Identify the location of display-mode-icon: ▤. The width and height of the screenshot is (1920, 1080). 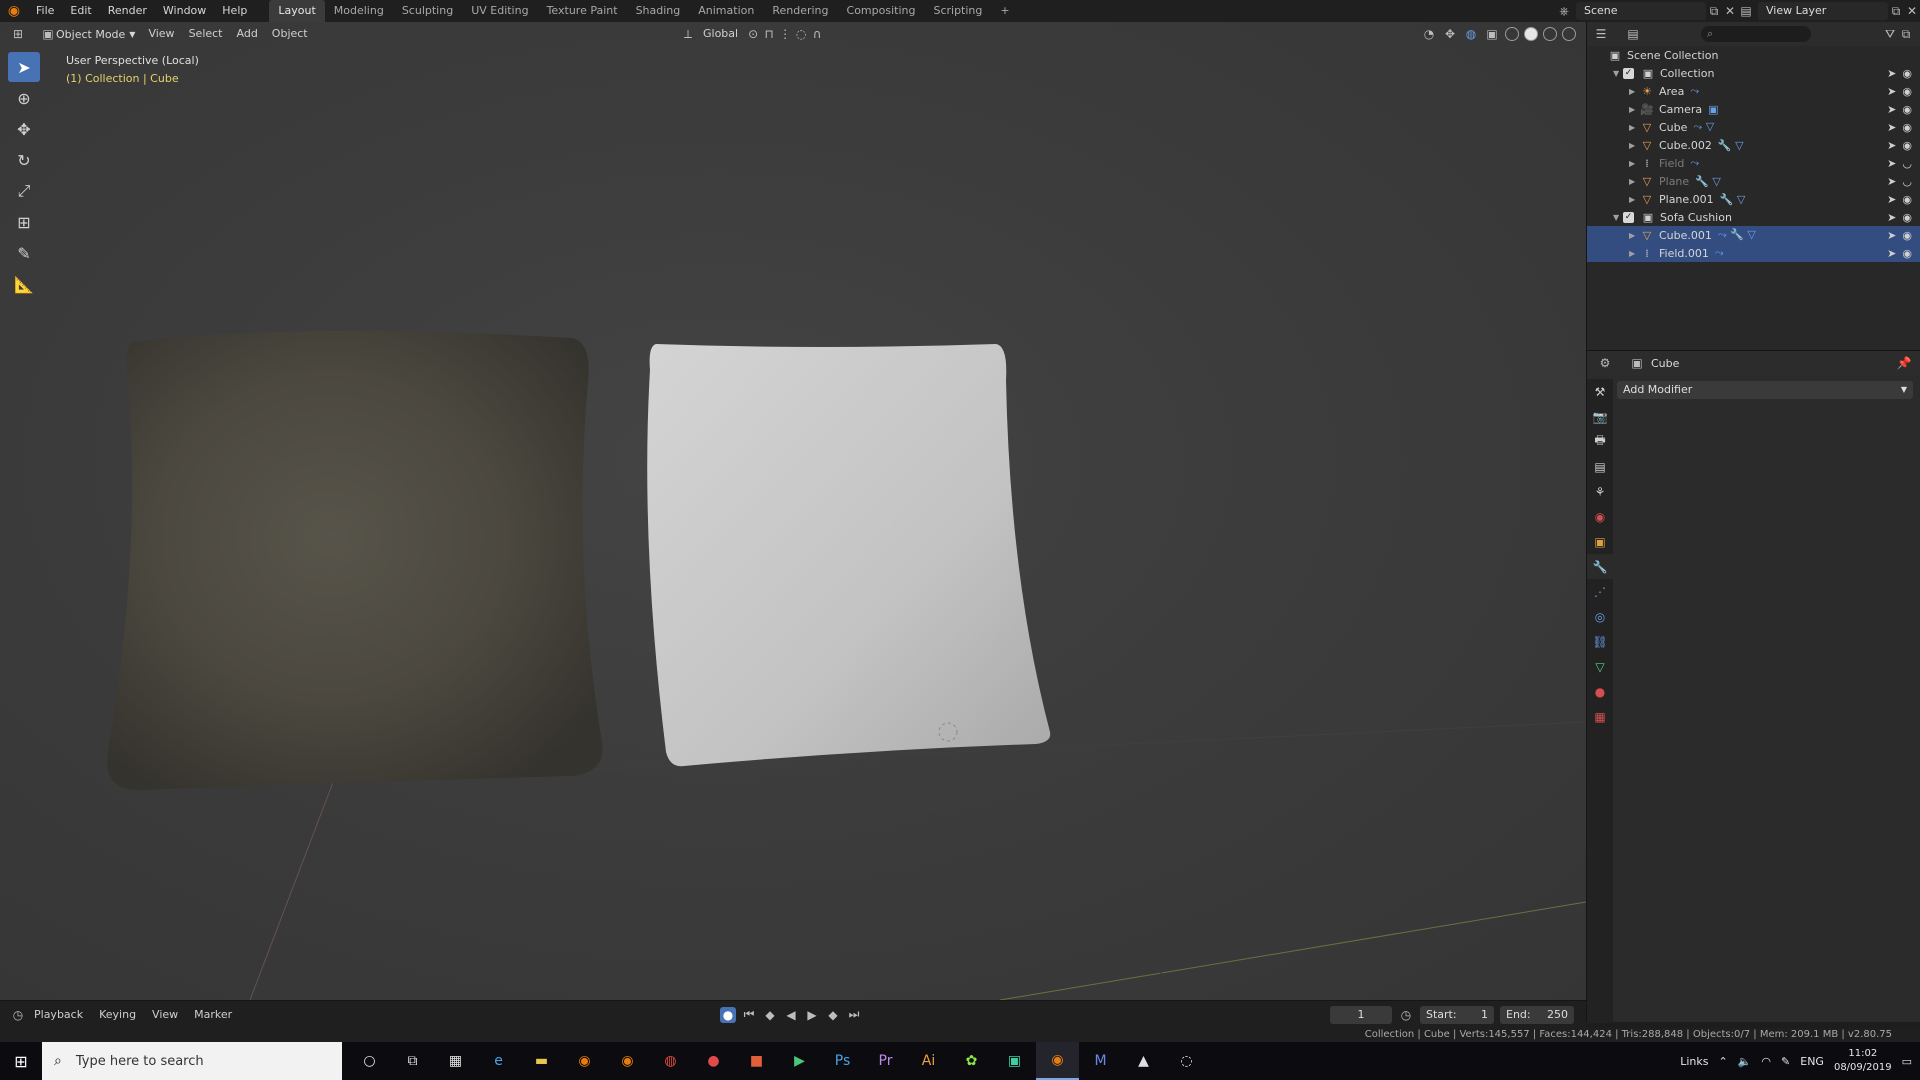
(1633, 34).